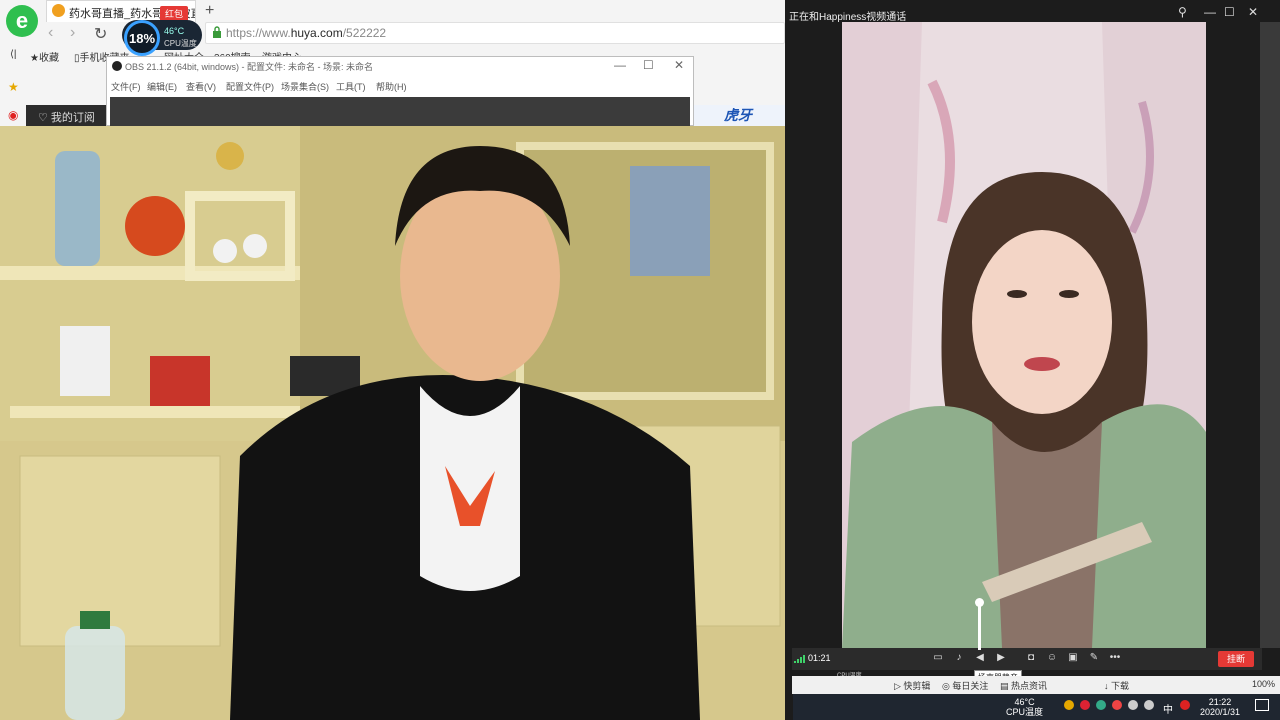 This screenshot has width=1280, height=720. What do you see at coordinates (13, 87) in the screenshot?
I see `favorites-icon: ★` at bounding box center [13, 87].